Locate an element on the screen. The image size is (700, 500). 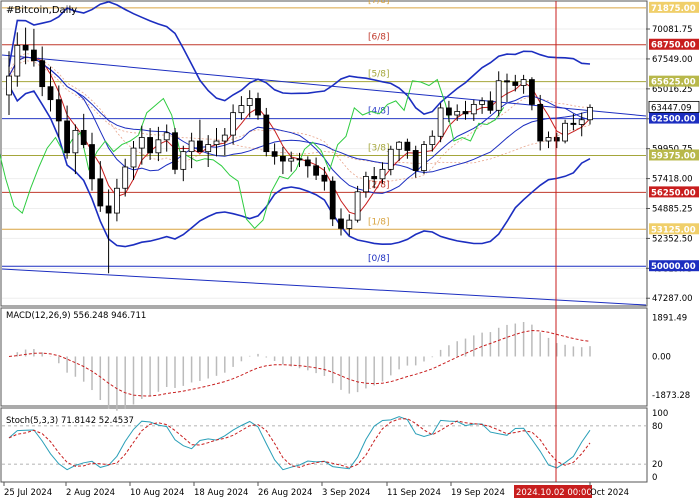
level-tag-text: 68750.00 is located at coordinates (673, 46).